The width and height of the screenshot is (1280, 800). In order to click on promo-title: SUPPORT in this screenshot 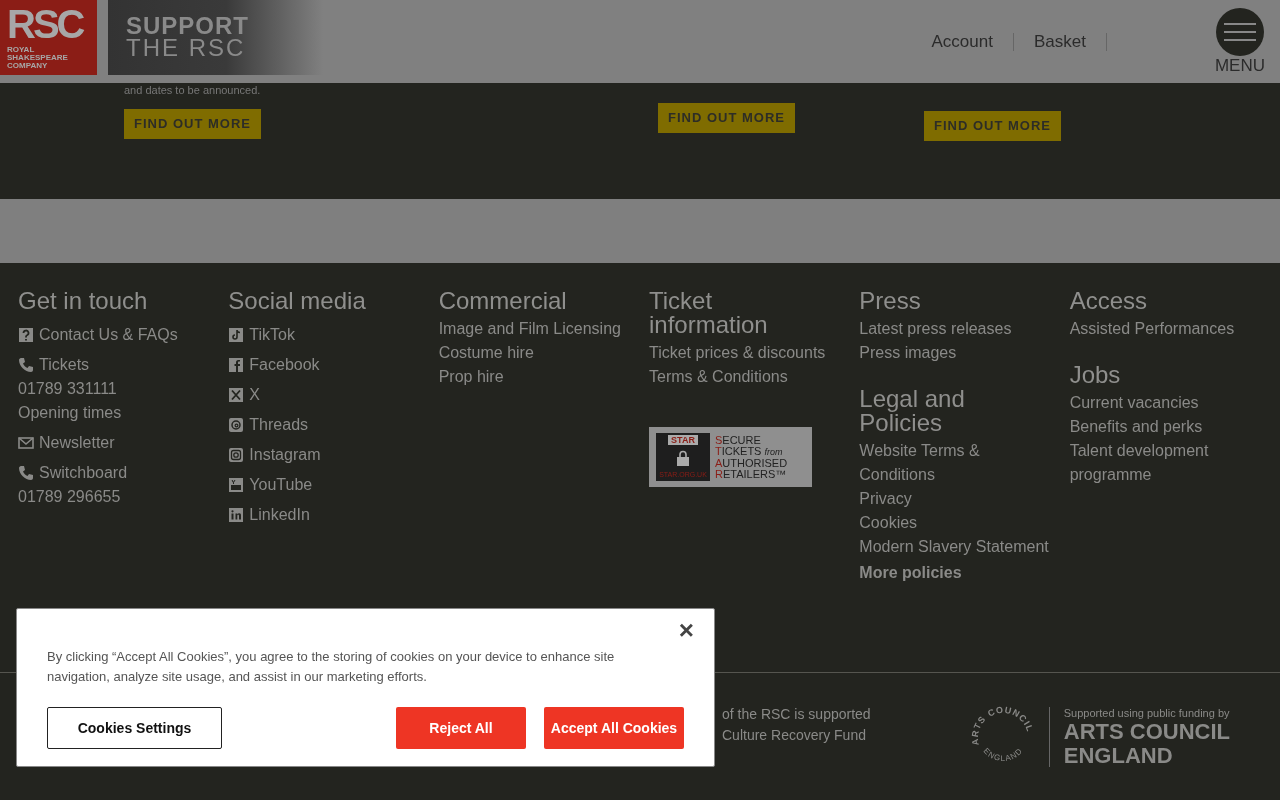, I will do `click(188, 26)`.